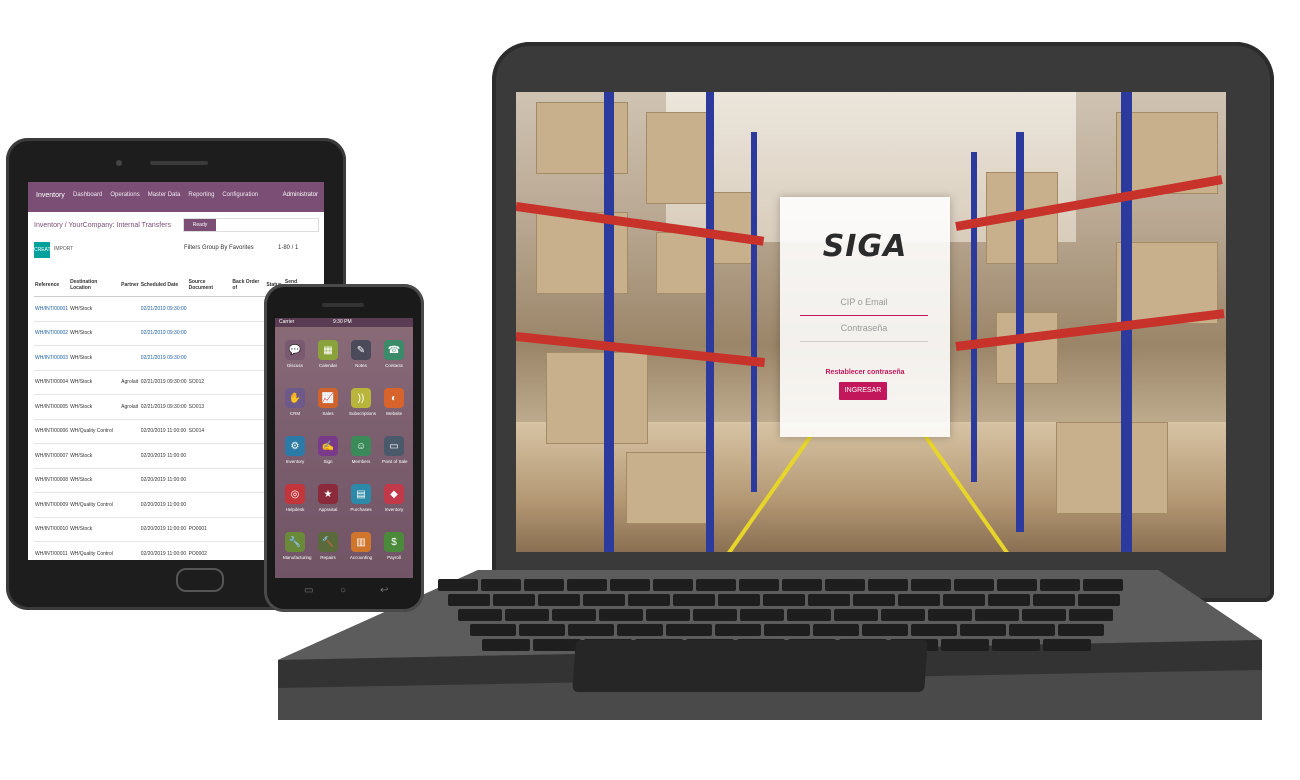  Describe the element at coordinates (328, 402) in the screenshot. I see `app-tile: 📈 Sales` at that location.